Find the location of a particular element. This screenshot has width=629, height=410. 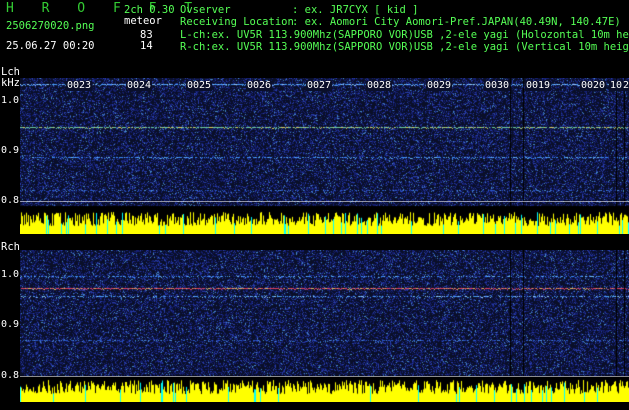

meteor-label: meteor is located at coordinates (143, 21).